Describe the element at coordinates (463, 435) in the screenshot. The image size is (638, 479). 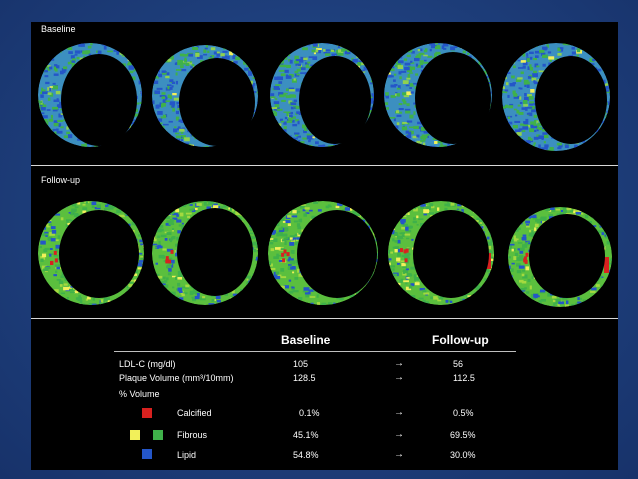
I see `row-followup-fibrous: 69.5%` at that location.